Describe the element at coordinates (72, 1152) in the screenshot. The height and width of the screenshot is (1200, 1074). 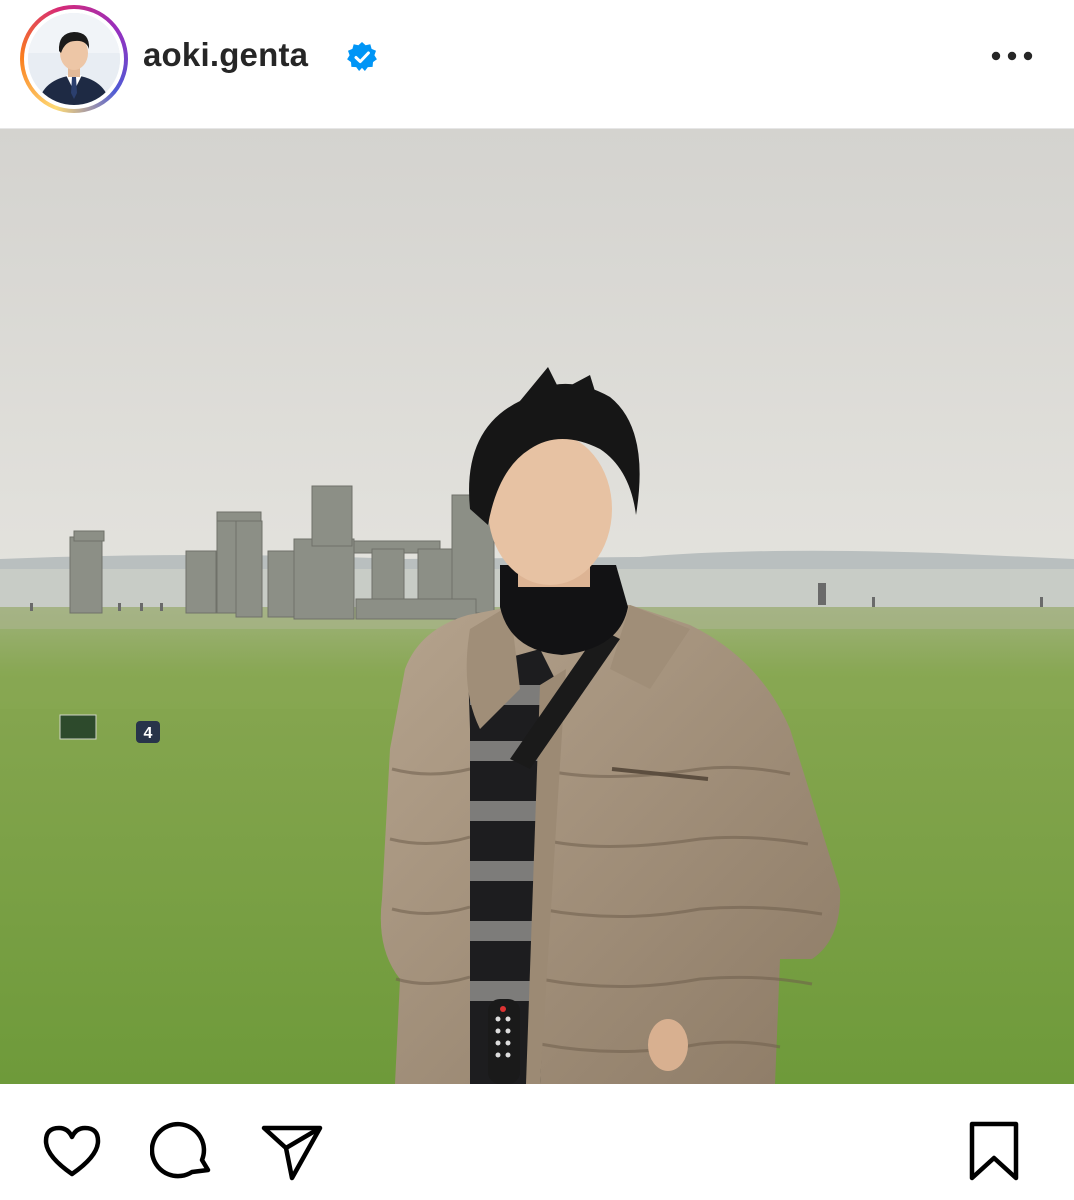
I see `heart-icon` at that location.